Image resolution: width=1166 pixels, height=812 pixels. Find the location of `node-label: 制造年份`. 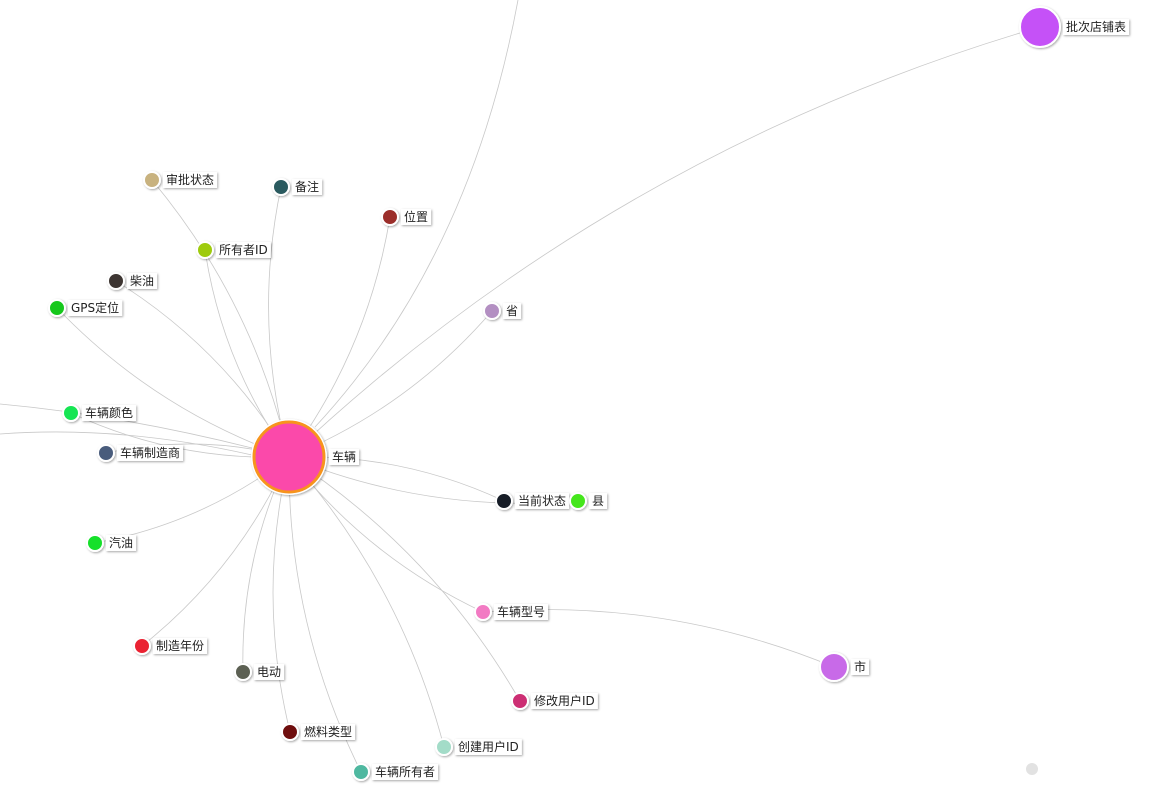

node-label: 制造年份 is located at coordinates (180, 646).